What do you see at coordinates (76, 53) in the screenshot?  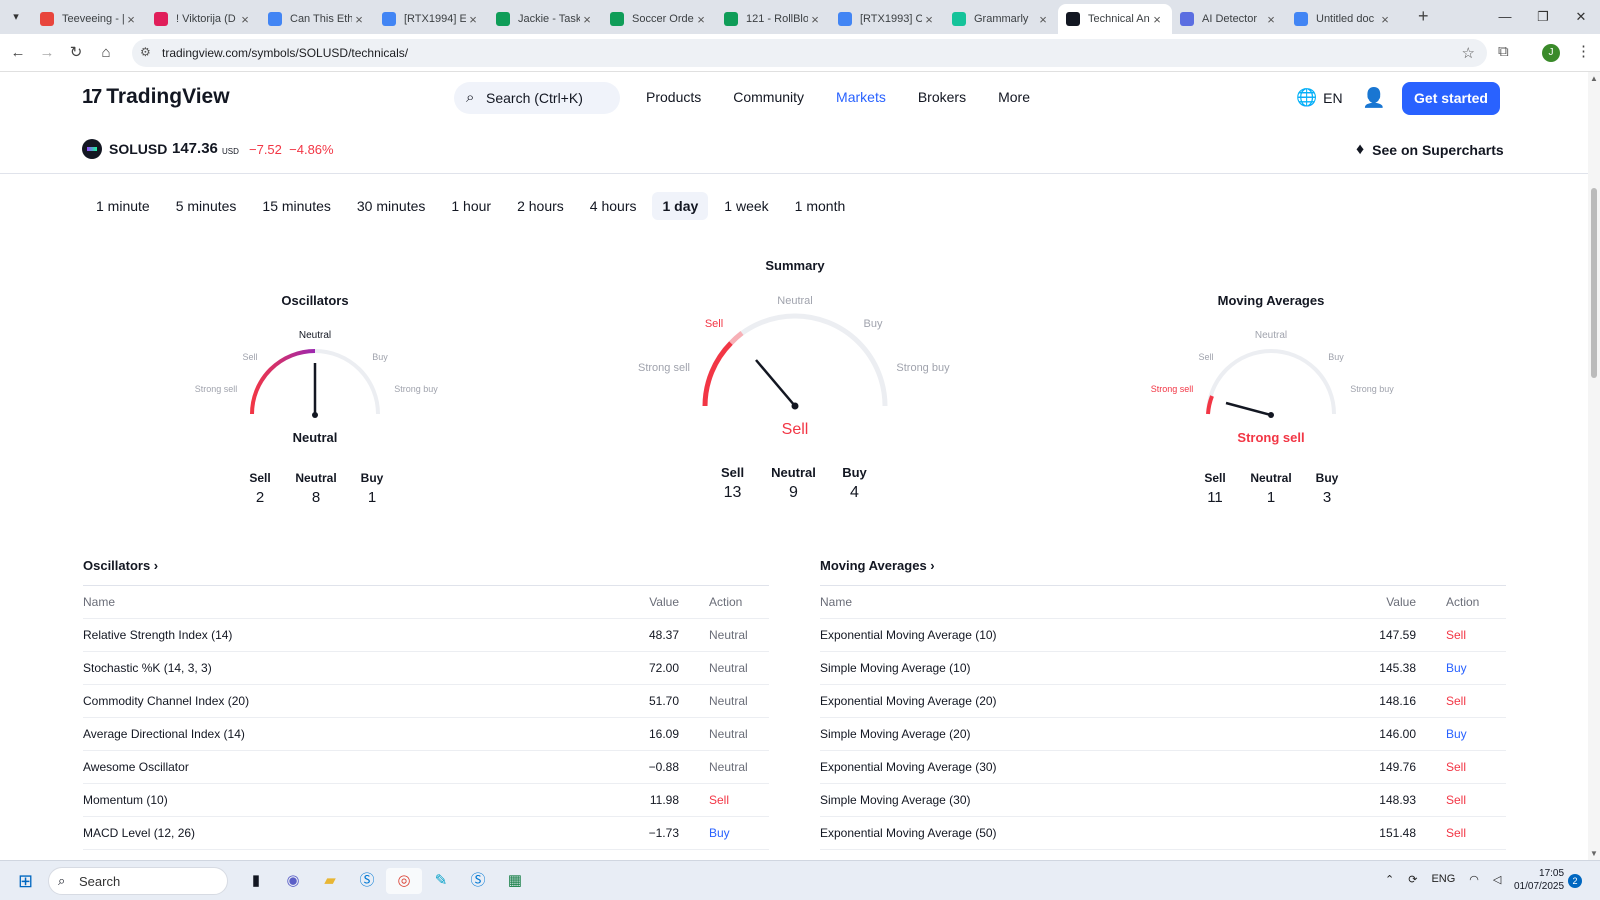 I see `reload-icon: ↻` at bounding box center [76, 53].